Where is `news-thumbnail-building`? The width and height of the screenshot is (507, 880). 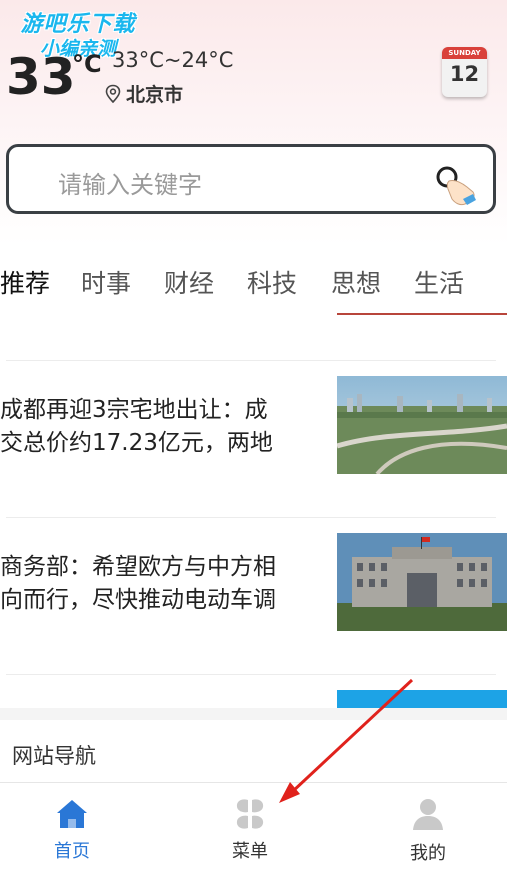 news-thumbnail-building is located at coordinates (422, 582).